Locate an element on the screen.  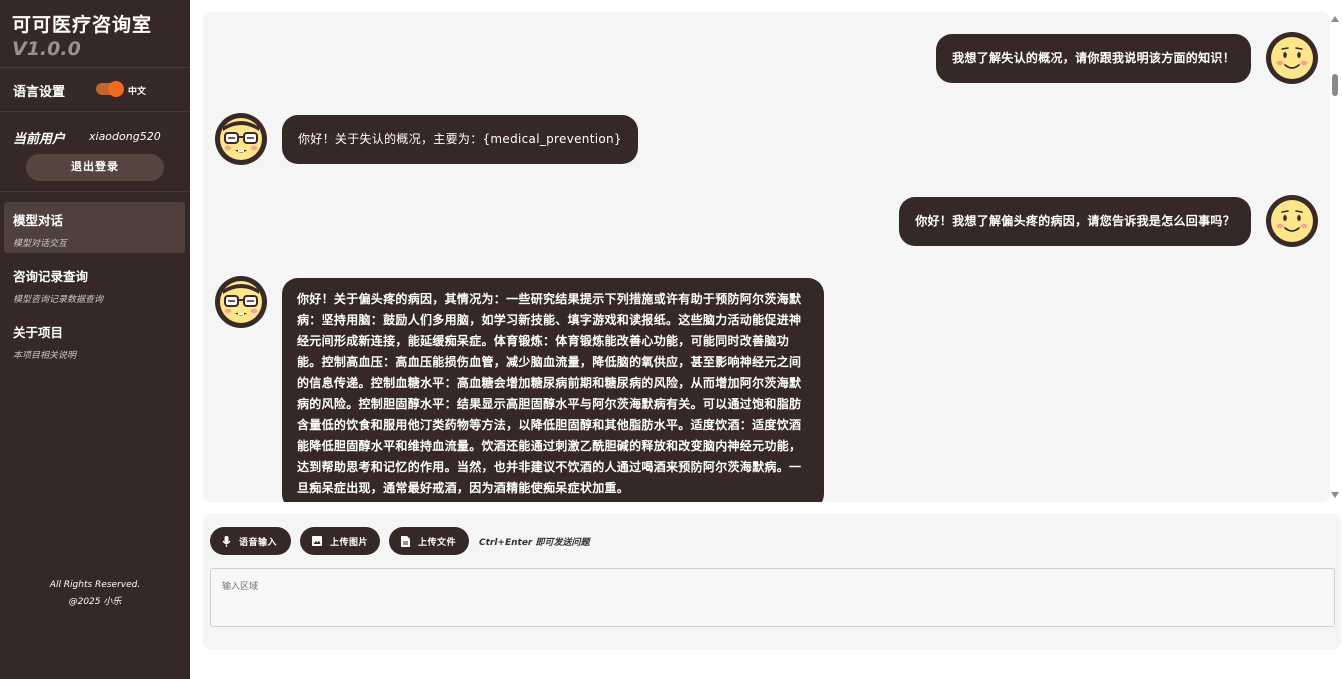
nav-item-subtitle: 模型咨询记录数据查询 is located at coordinates (58, 300).